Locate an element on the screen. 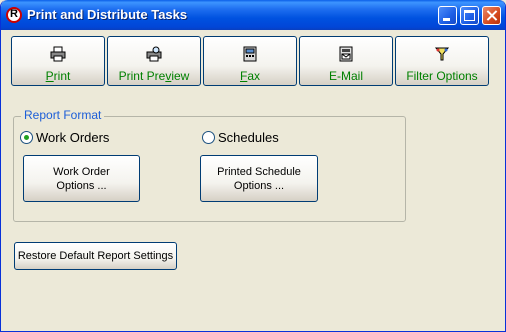  email-label: E-Mail is located at coordinates (345, 76).